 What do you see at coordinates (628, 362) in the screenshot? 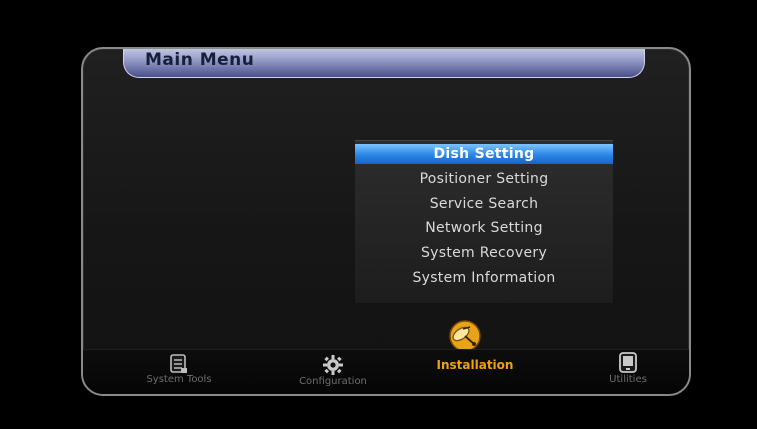
I see `device-icon` at bounding box center [628, 362].